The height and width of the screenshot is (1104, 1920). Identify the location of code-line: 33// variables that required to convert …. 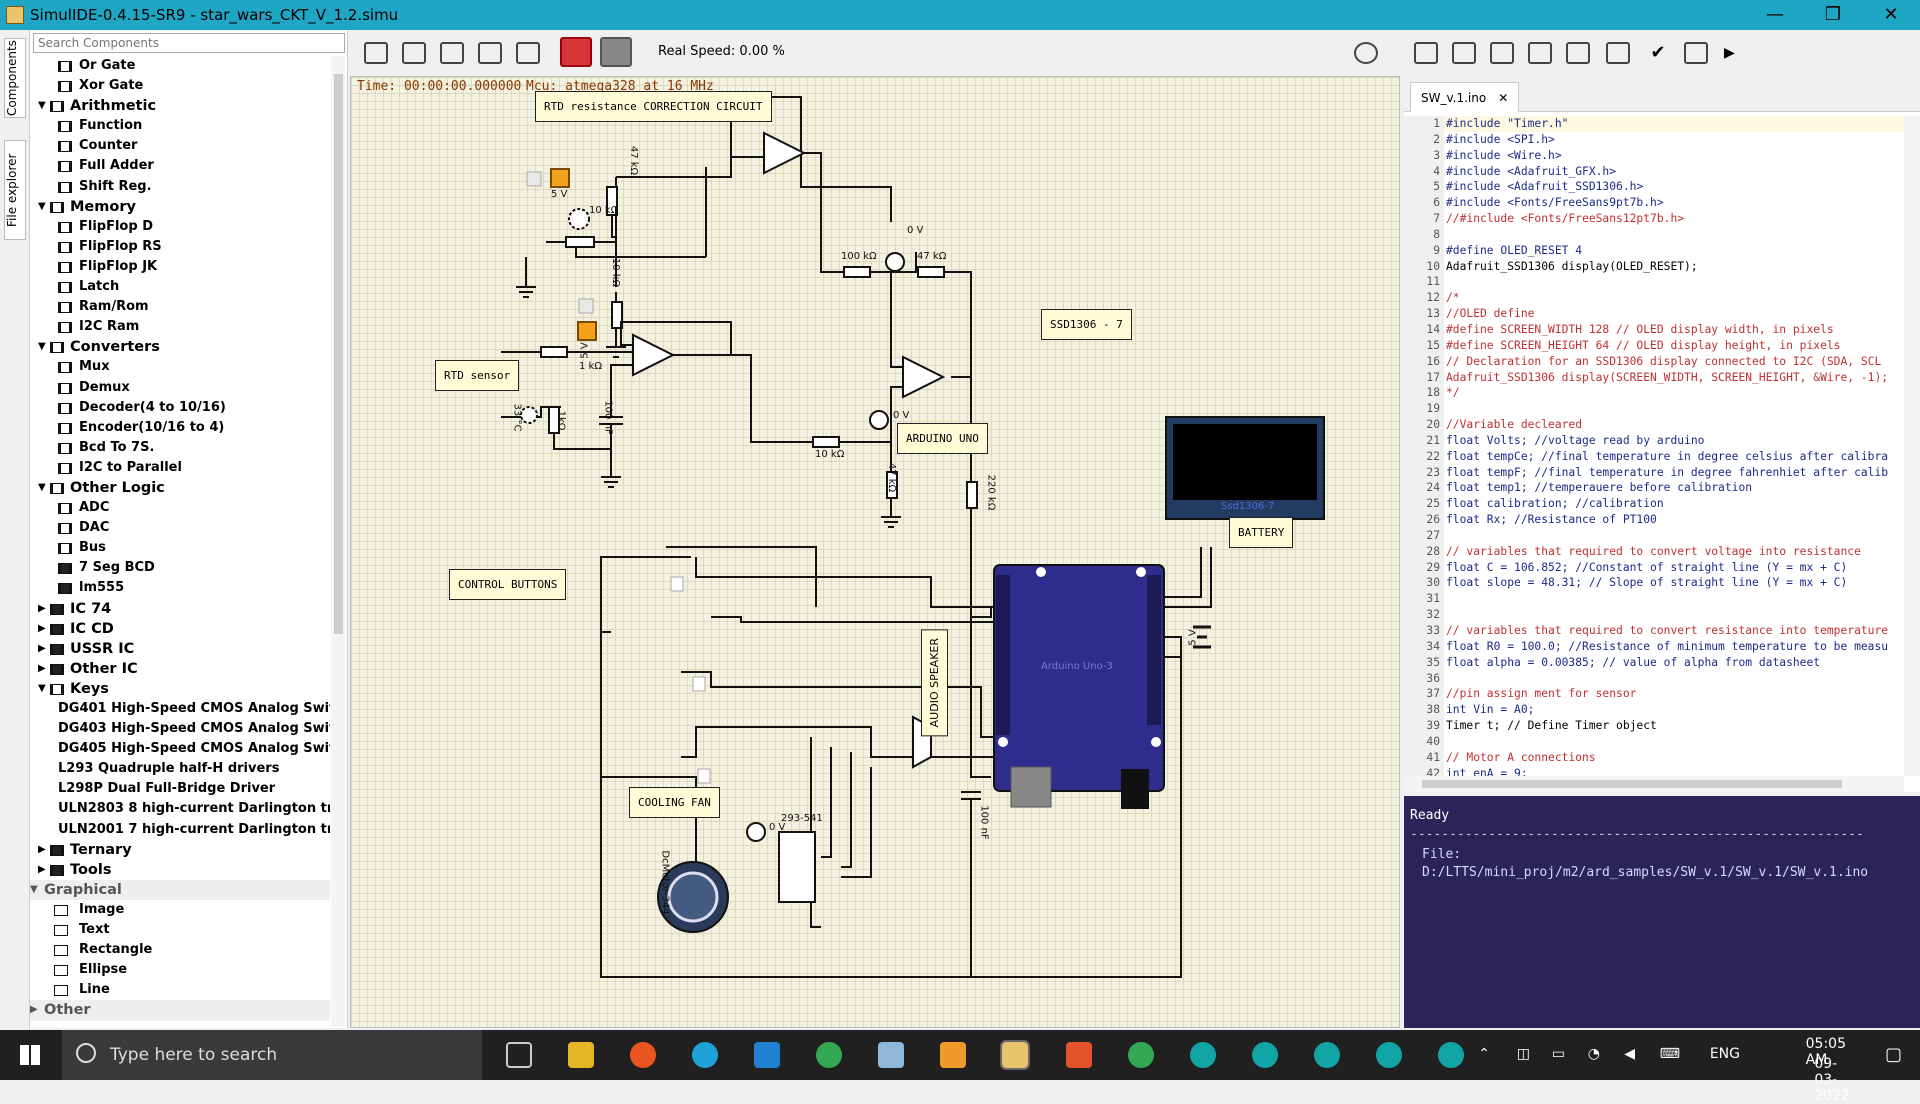
(1654, 631).